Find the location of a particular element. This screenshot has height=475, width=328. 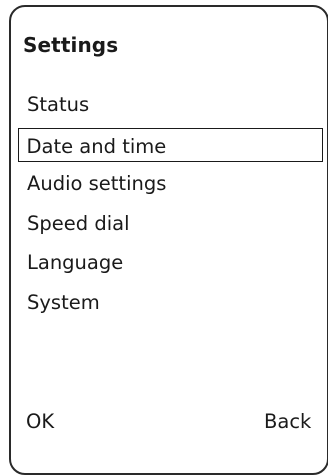

menu-item-language: Language is located at coordinates (171, 263).